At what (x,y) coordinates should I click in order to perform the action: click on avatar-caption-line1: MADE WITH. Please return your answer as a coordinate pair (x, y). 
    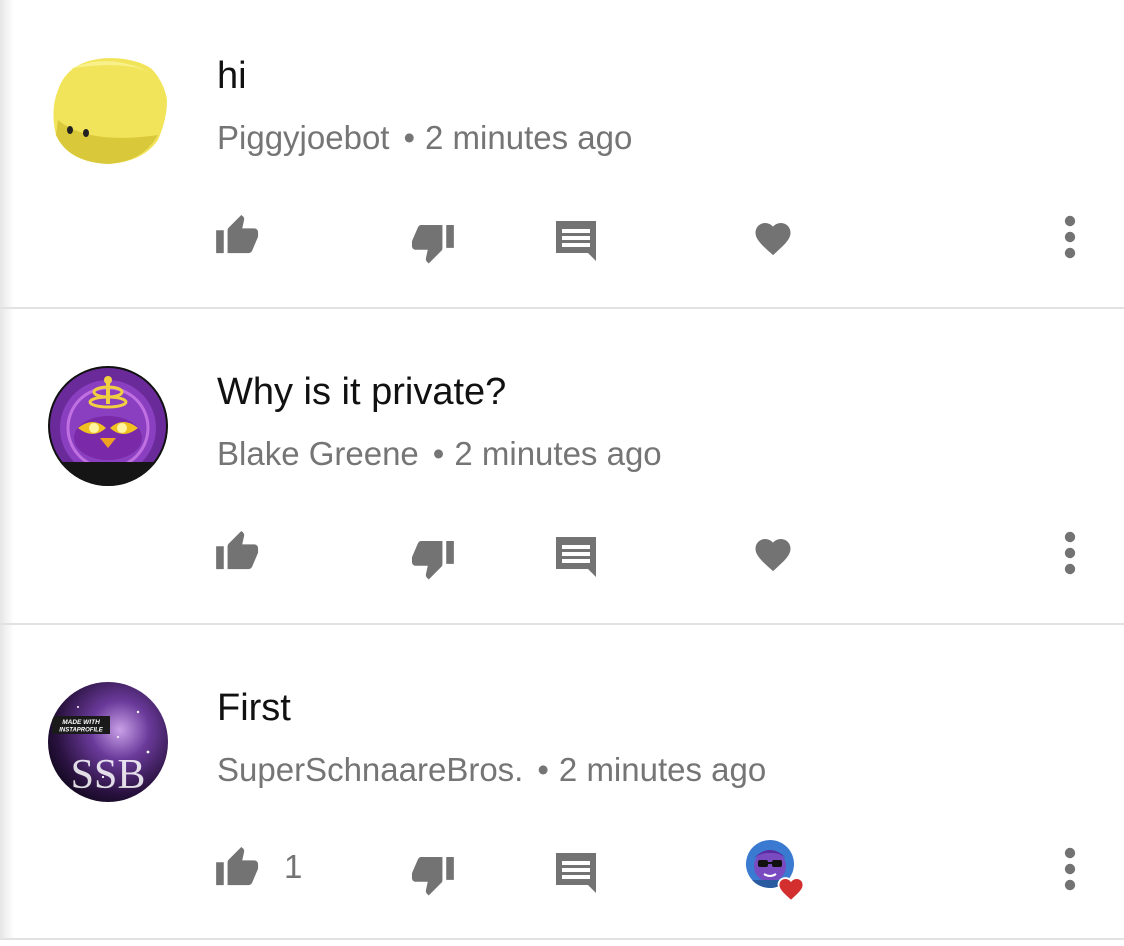
    Looking at the image, I should click on (81, 722).